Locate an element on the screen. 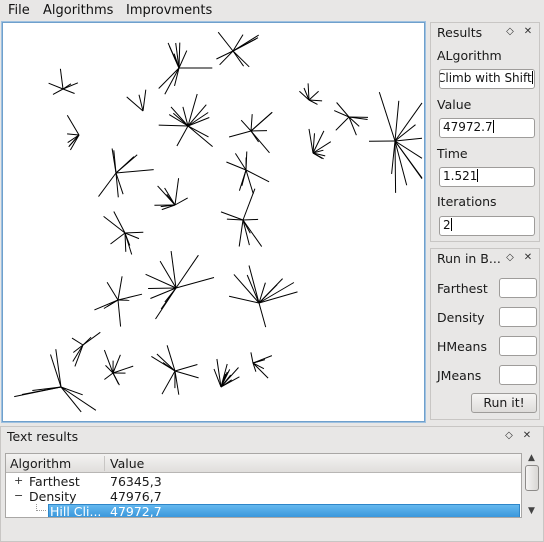  menu-improvments: Improvments is located at coordinates (169, 10).